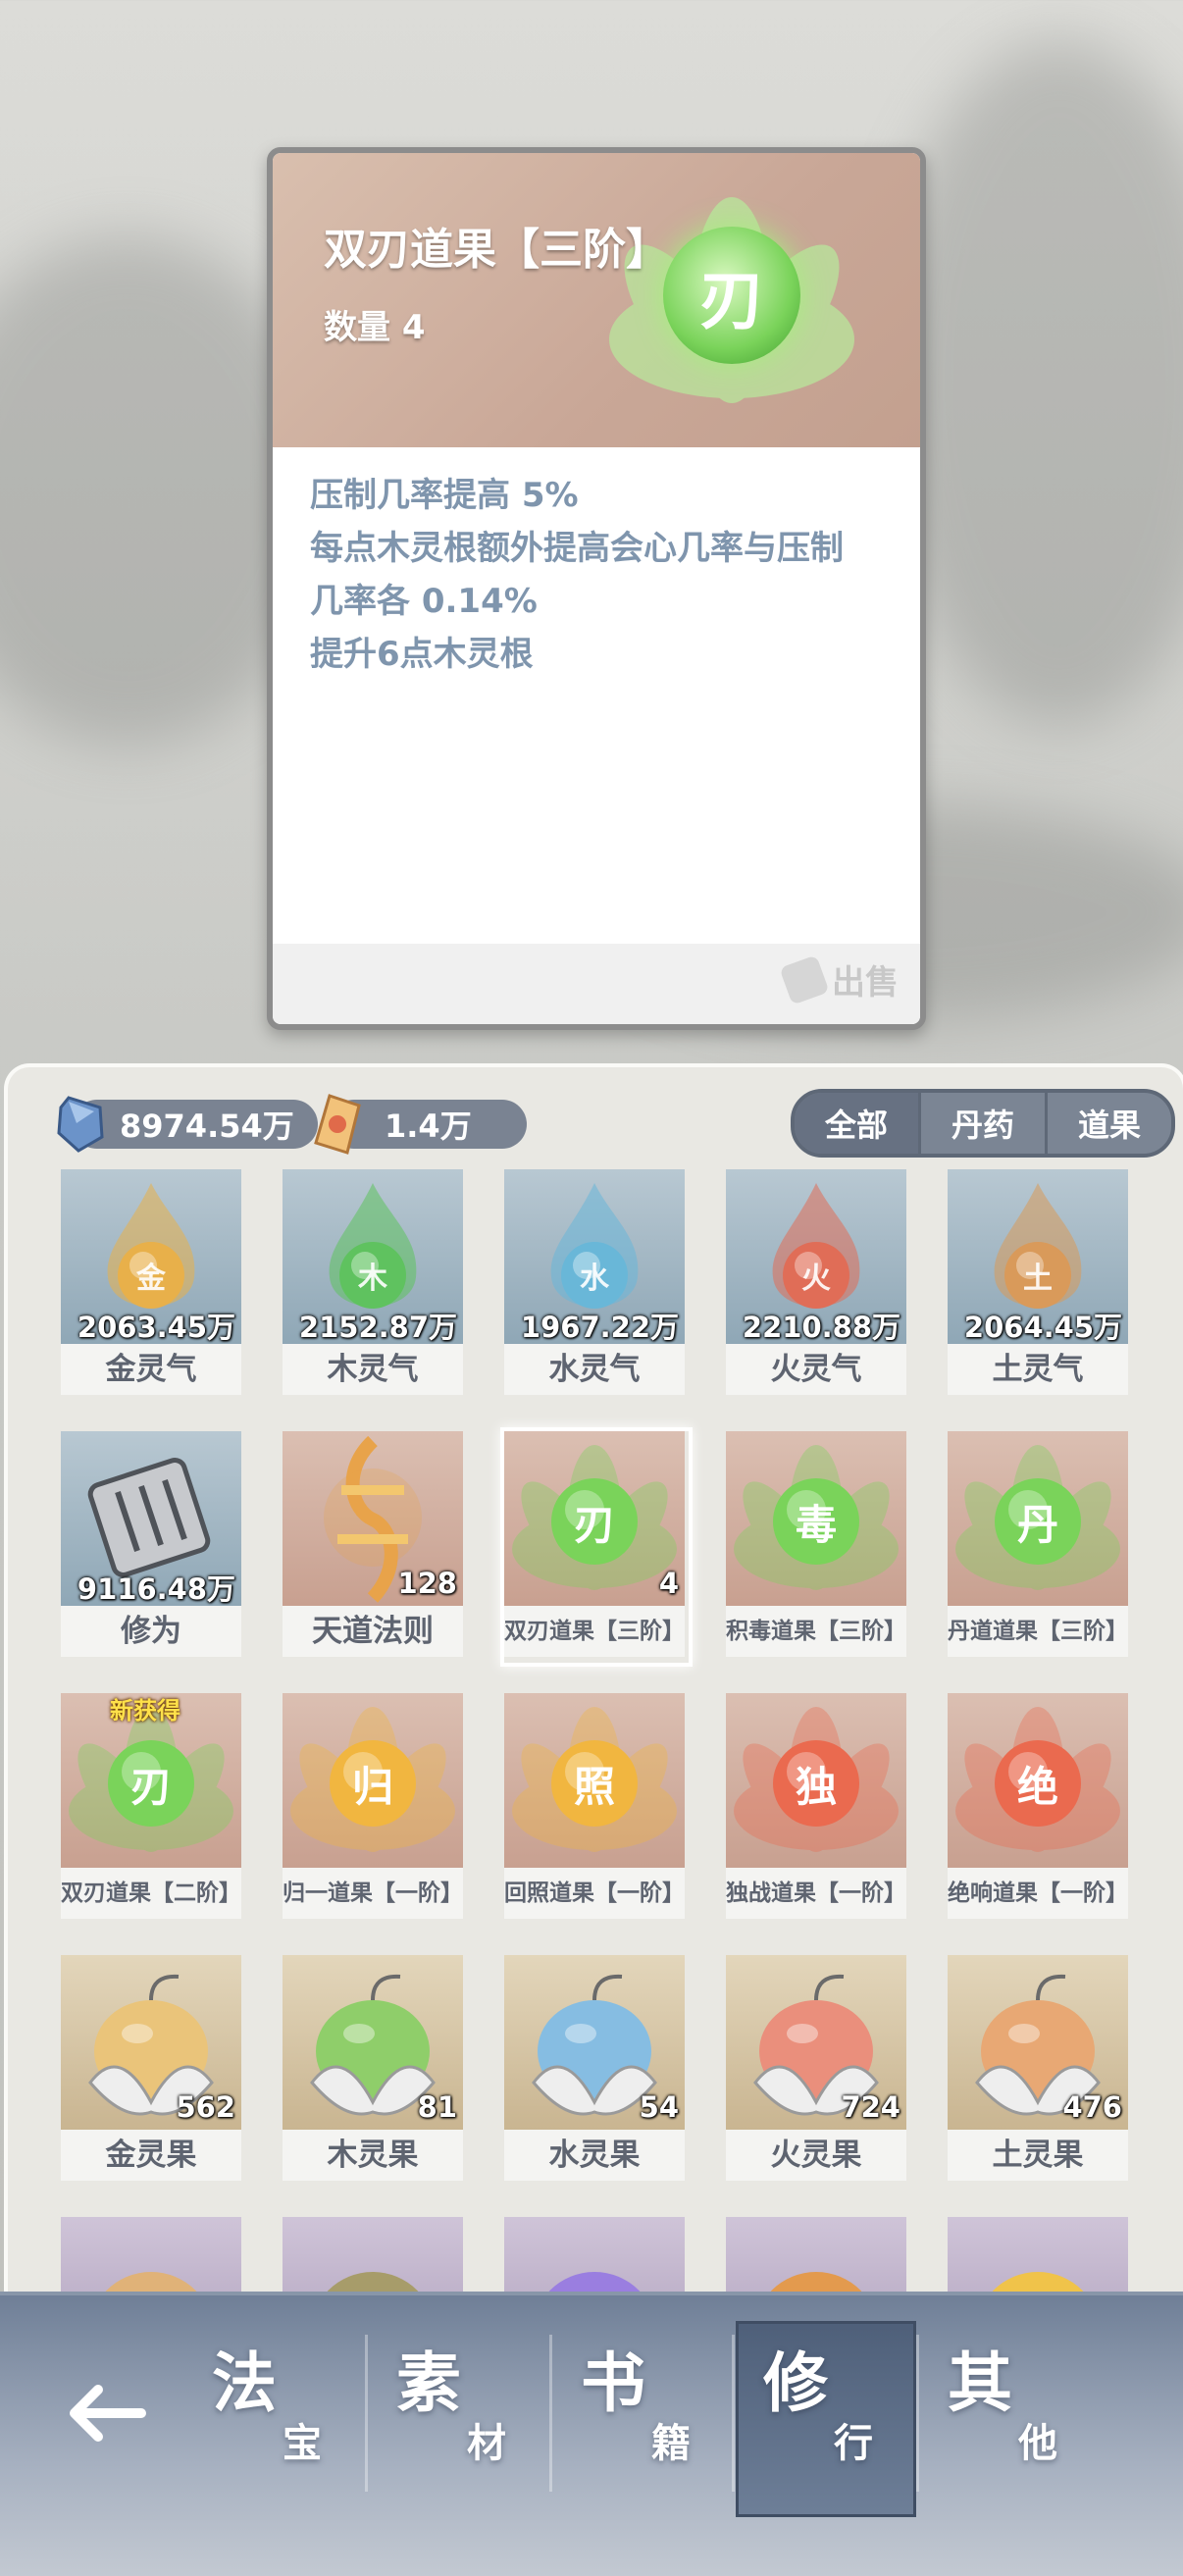  What do you see at coordinates (816, 1285) in the screenshot?
I see `inventory-slot: 火 2210.88万 火灵气` at bounding box center [816, 1285].